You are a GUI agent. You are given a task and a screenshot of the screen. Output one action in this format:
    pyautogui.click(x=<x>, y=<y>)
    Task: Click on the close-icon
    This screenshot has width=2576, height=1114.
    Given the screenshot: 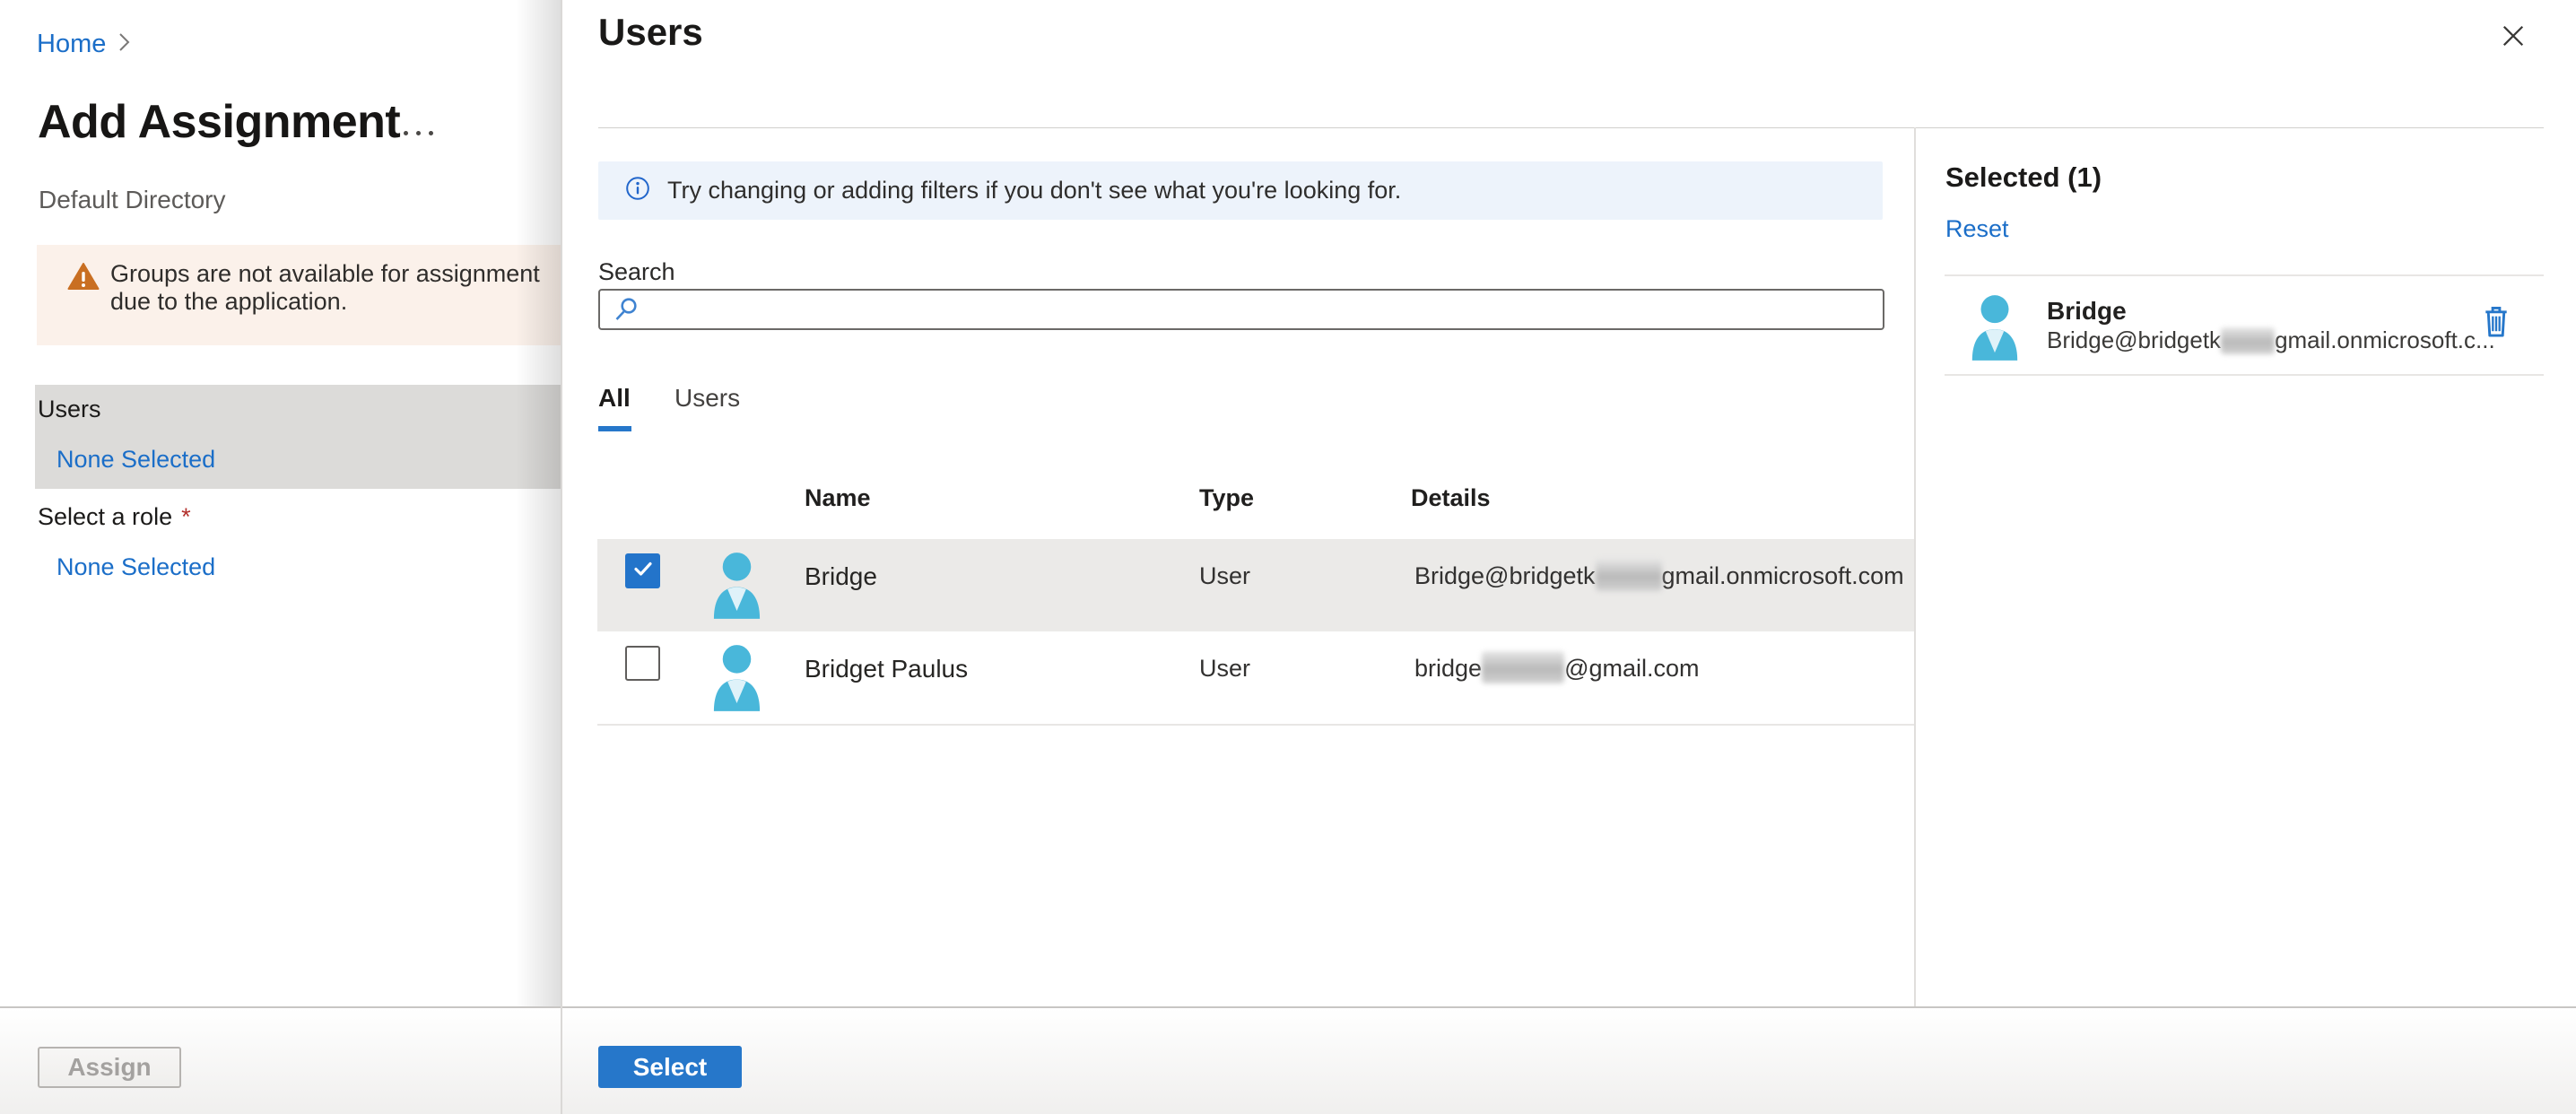 What is the action you would take?
    pyautogui.click(x=2513, y=38)
    